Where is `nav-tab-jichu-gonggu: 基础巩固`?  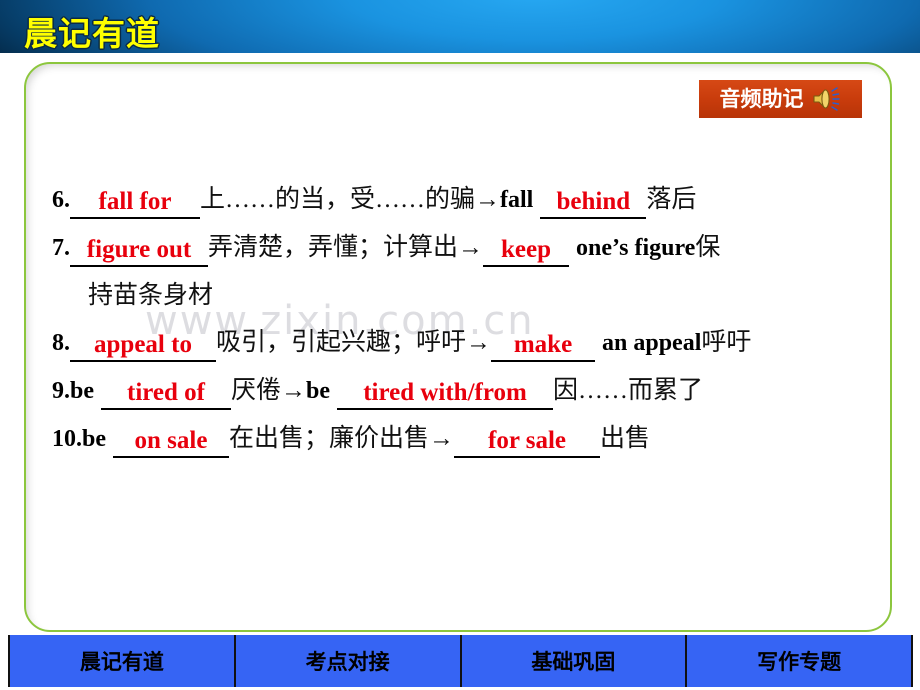 nav-tab-jichu-gonggu: 基础巩固 is located at coordinates (575, 661).